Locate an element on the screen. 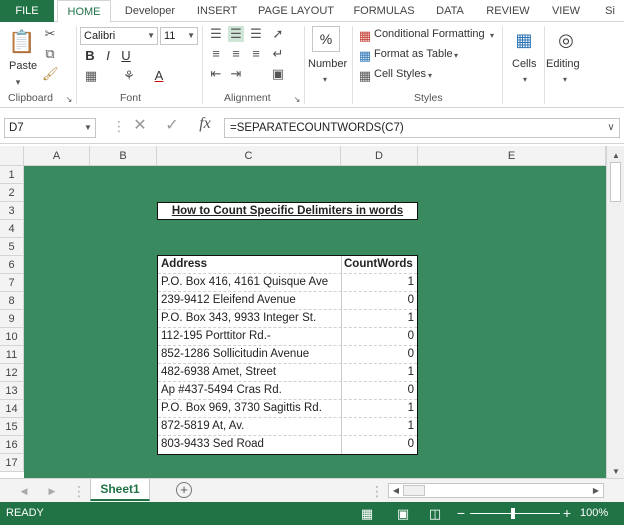  zoom-slider-thumb is located at coordinates (513, 513).